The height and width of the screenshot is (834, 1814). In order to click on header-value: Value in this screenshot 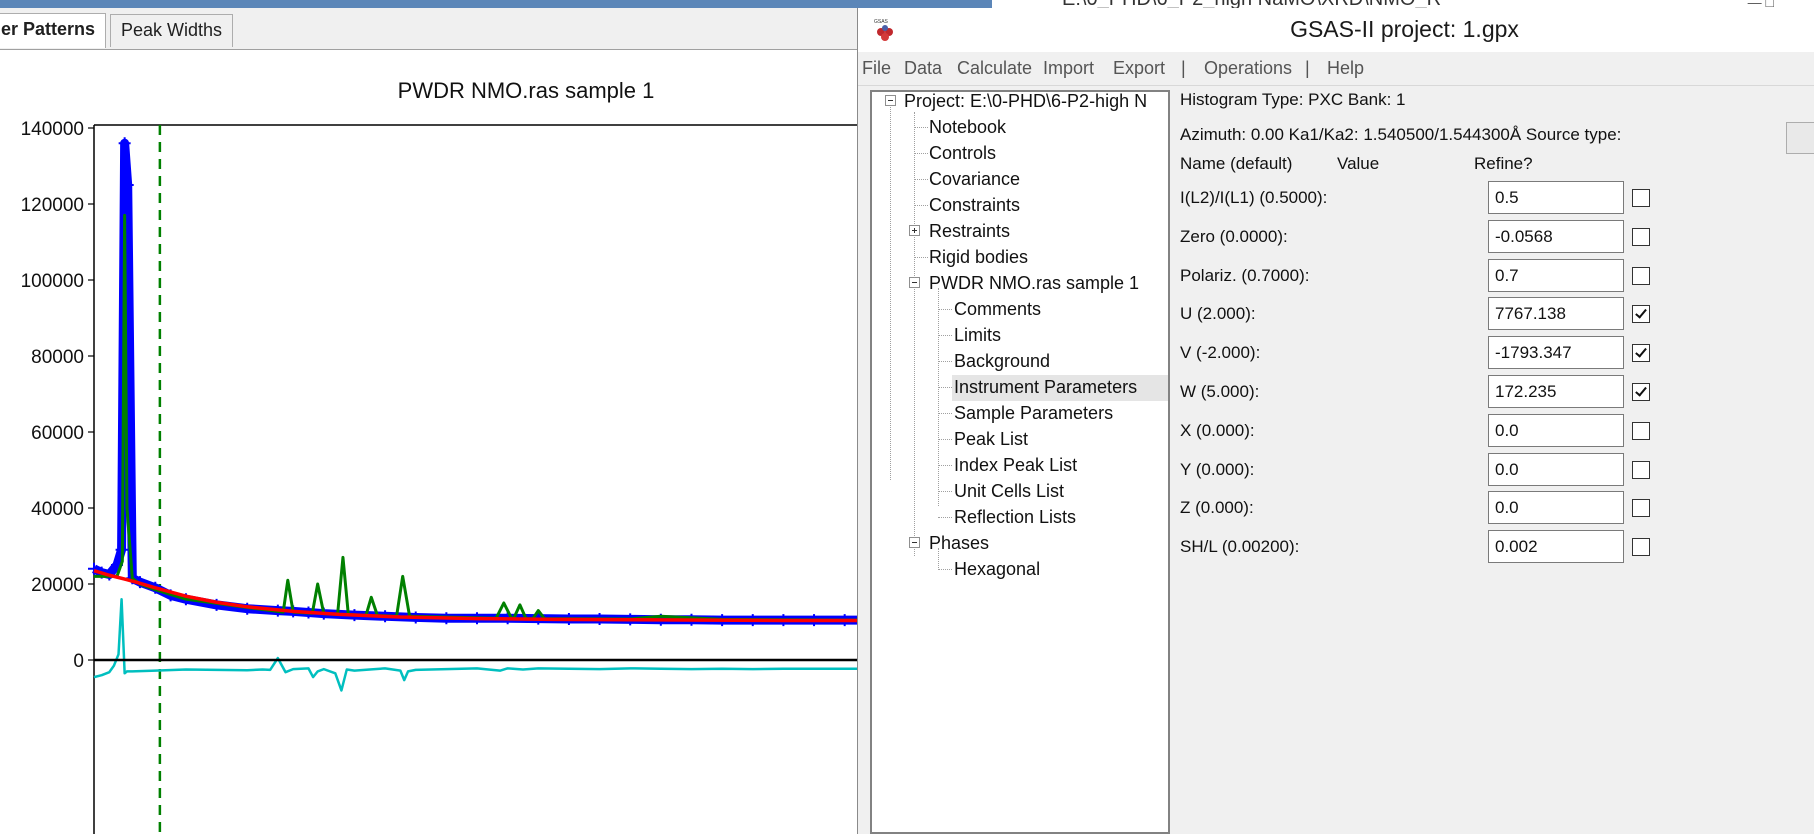, I will do `click(1358, 163)`.